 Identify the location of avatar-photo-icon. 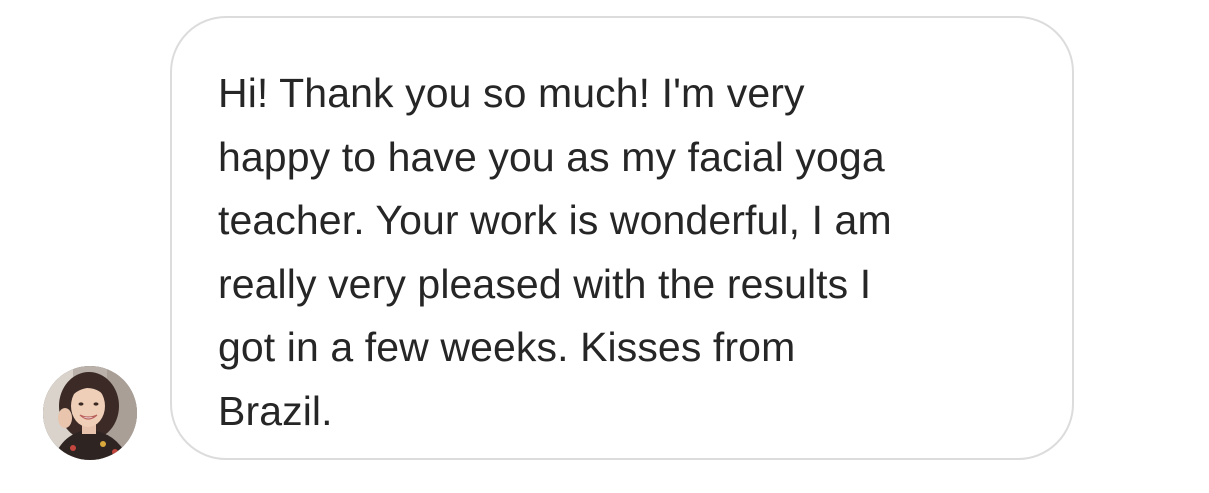
(90, 413).